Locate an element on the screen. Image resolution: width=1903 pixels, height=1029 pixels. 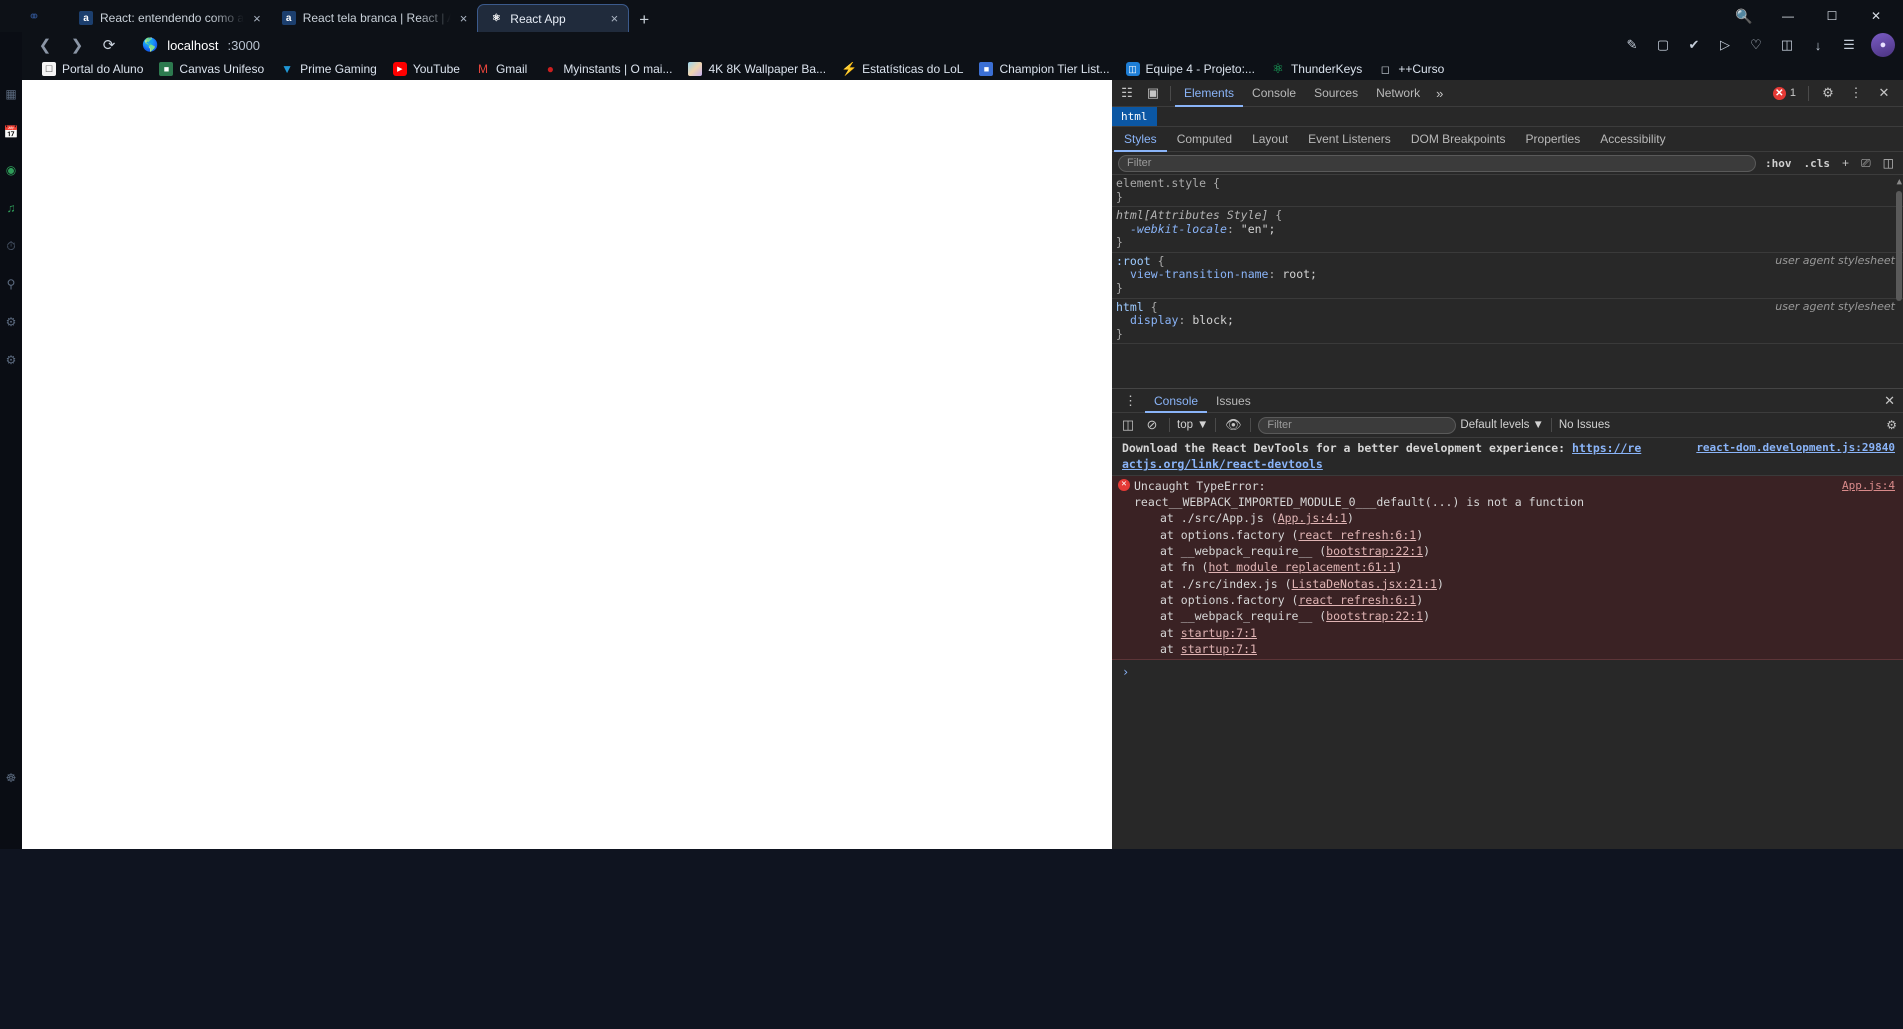
inspect-element-icon: ☷ is located at coordinates (1127, 93).